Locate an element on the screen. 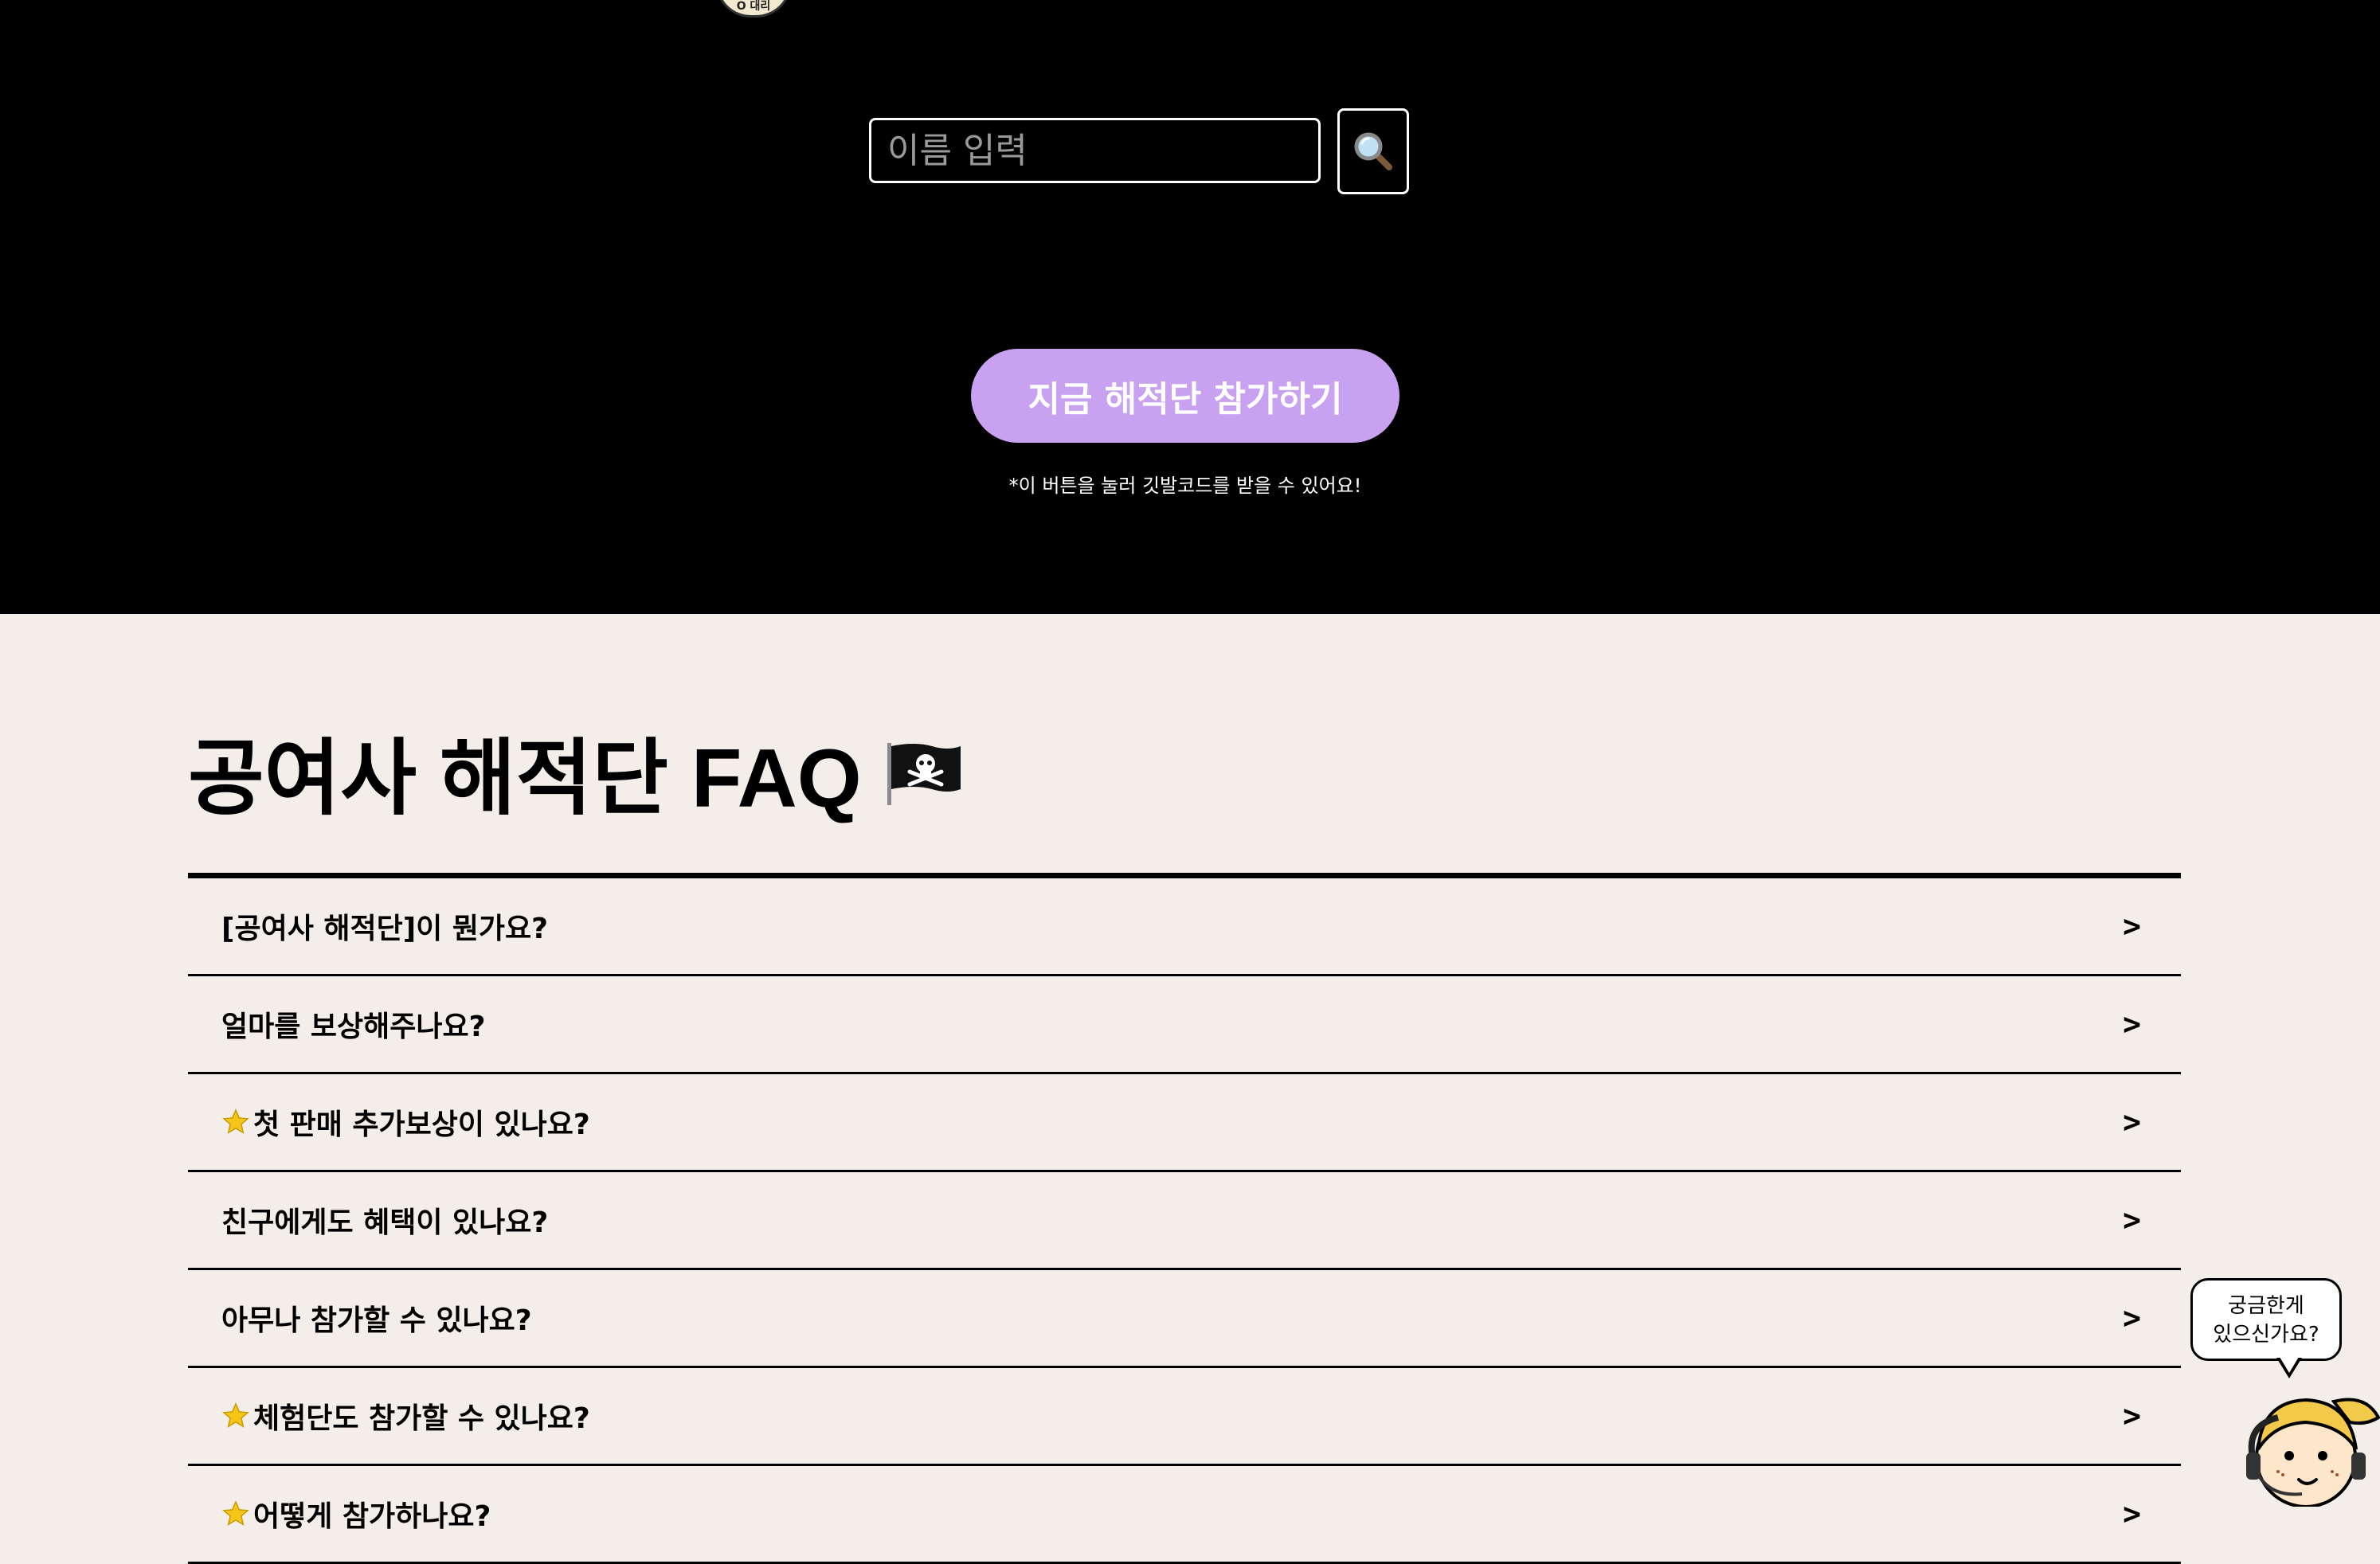  magnifier-icon is located at coordinates (1373, 151).